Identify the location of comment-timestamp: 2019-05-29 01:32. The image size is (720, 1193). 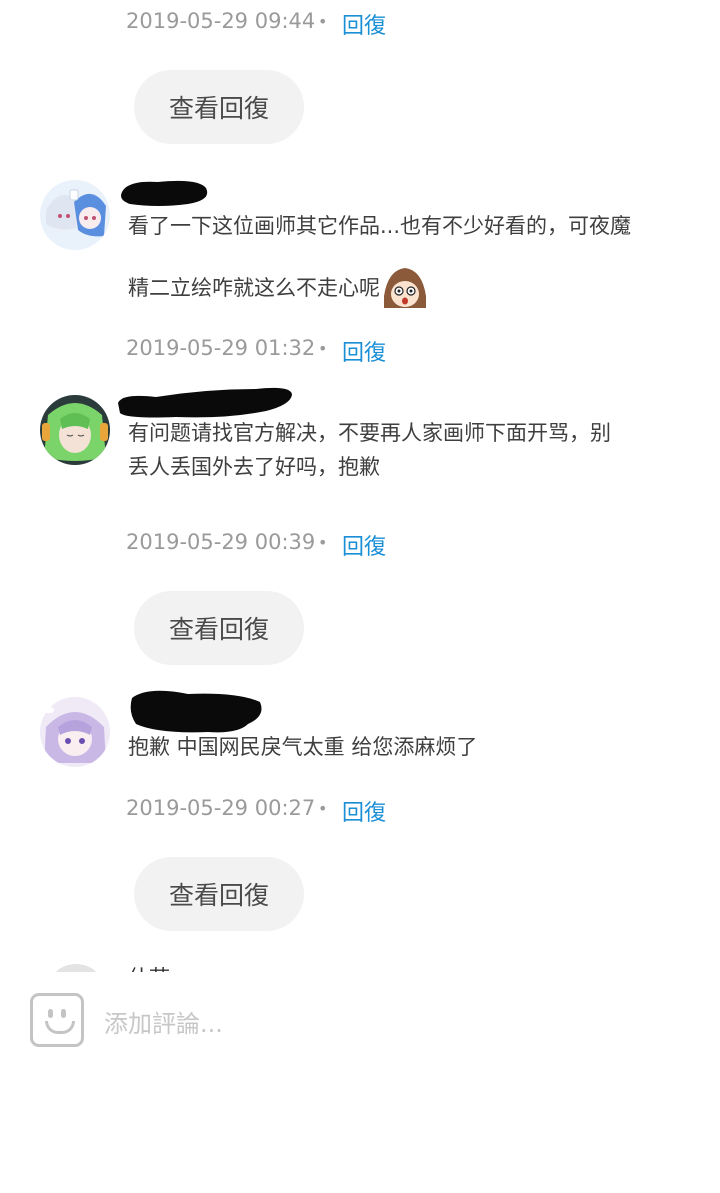
(221, 348).